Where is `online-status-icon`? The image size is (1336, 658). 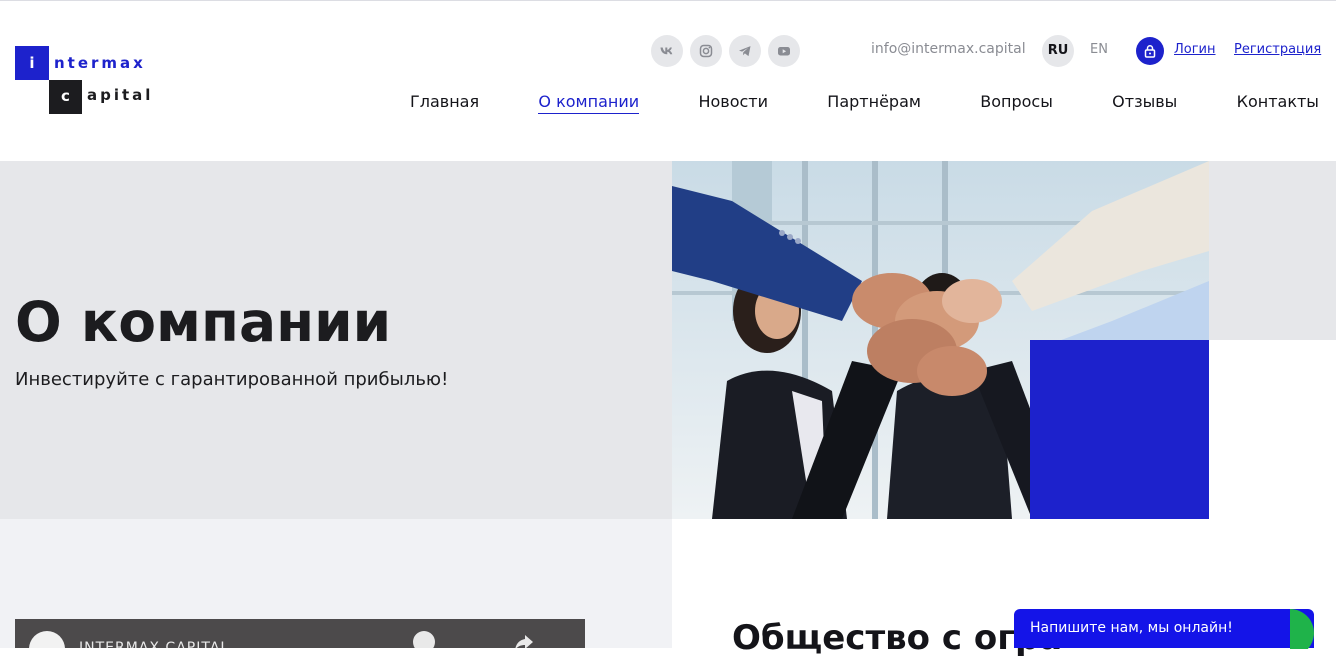 online-status-icon is located at coordinates (1302, 629).